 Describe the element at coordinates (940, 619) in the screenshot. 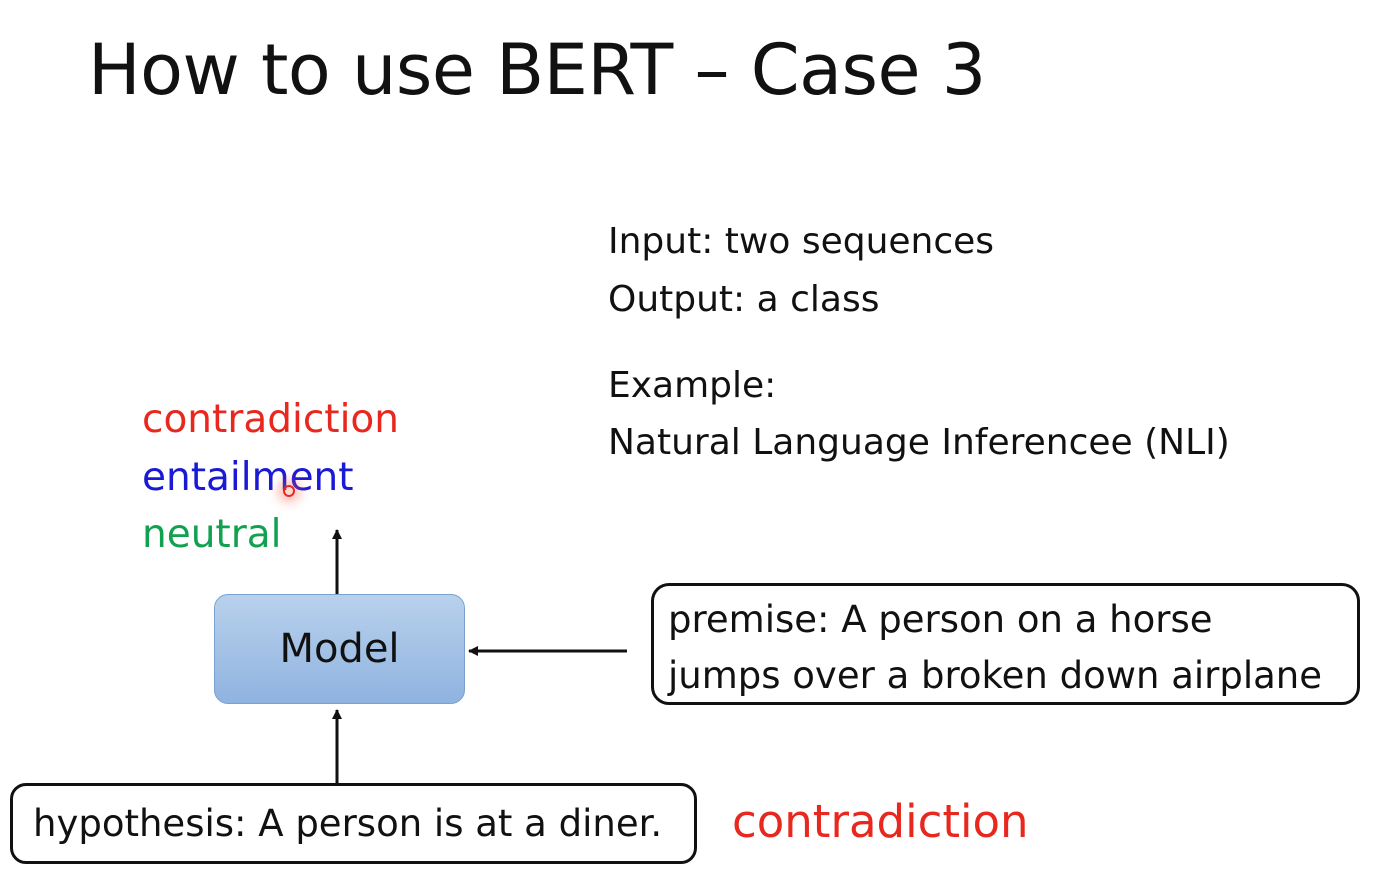

I see `premise-line-1: premise: A person on a horse` at that location.